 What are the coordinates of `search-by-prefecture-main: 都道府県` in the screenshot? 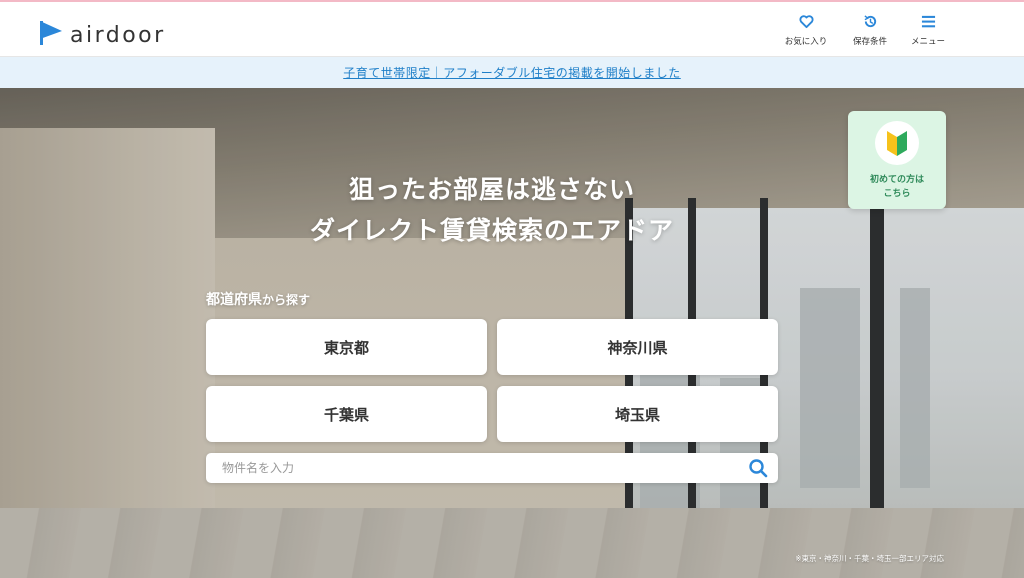 It's located at (234, 300).